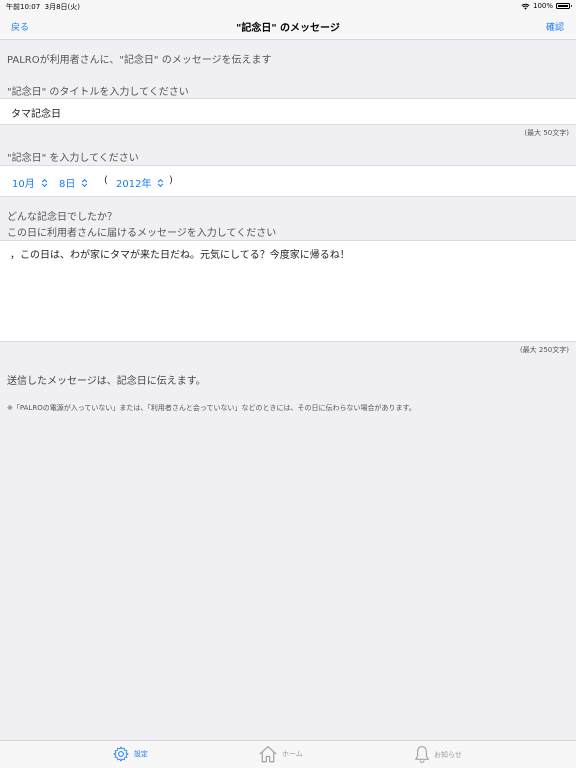 Image resolution: width=576 pixels, height=768 pixels. Describe the element at coordinates (134, 184) in the screenshot. I see `year-value: 2012年` at that location.